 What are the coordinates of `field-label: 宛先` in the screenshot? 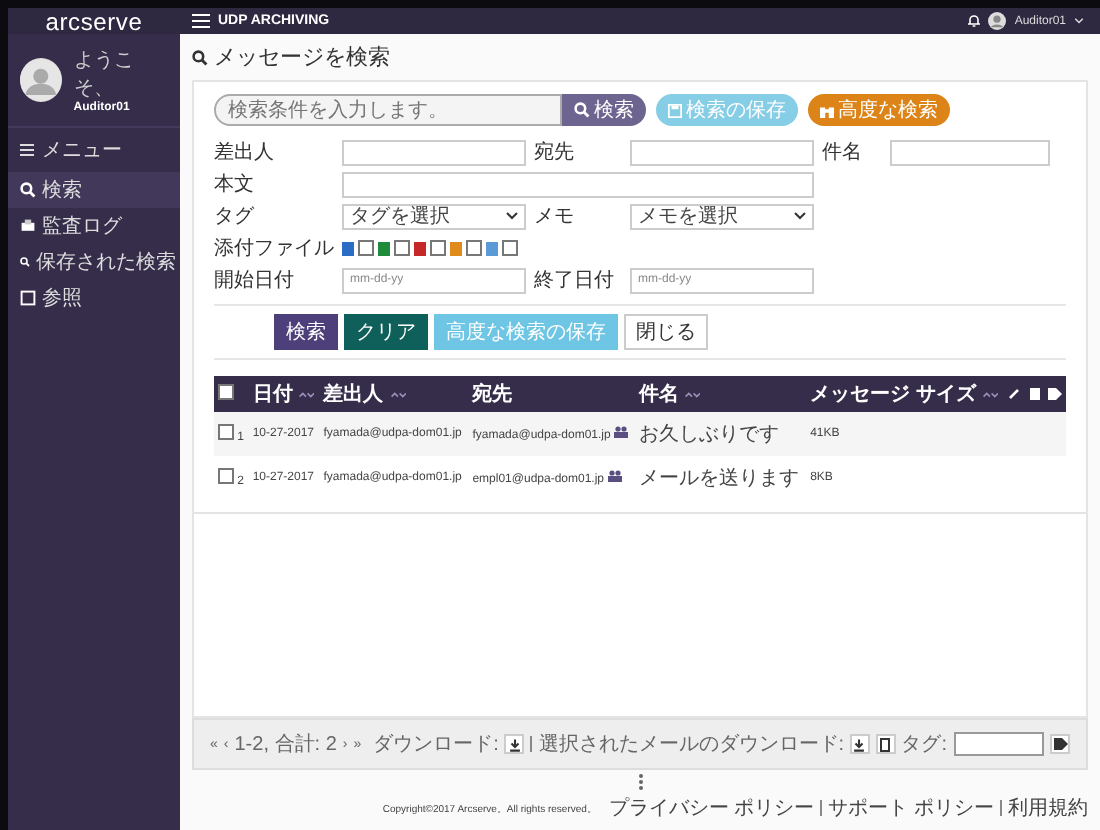 It's located at (555, 152).